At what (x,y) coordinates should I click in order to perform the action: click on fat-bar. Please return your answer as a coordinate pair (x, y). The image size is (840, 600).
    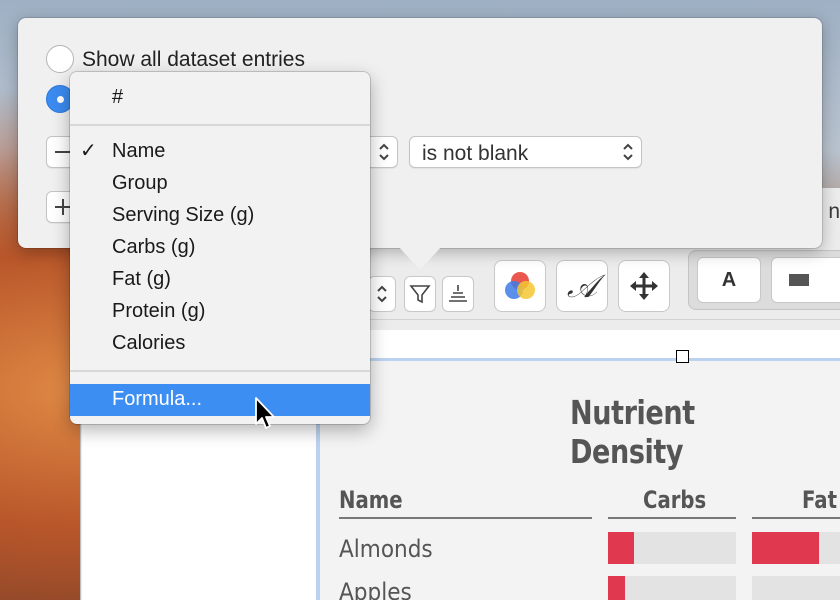
    Looking at the image, I should click on (785, 548).